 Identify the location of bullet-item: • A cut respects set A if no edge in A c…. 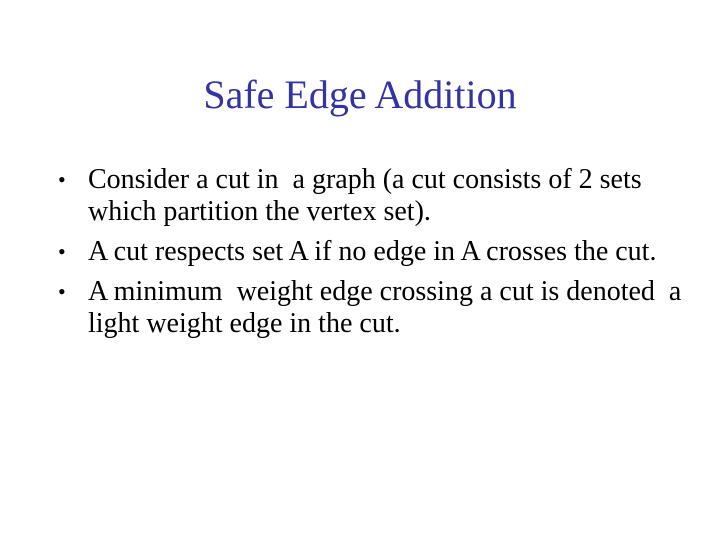
(378, 252).